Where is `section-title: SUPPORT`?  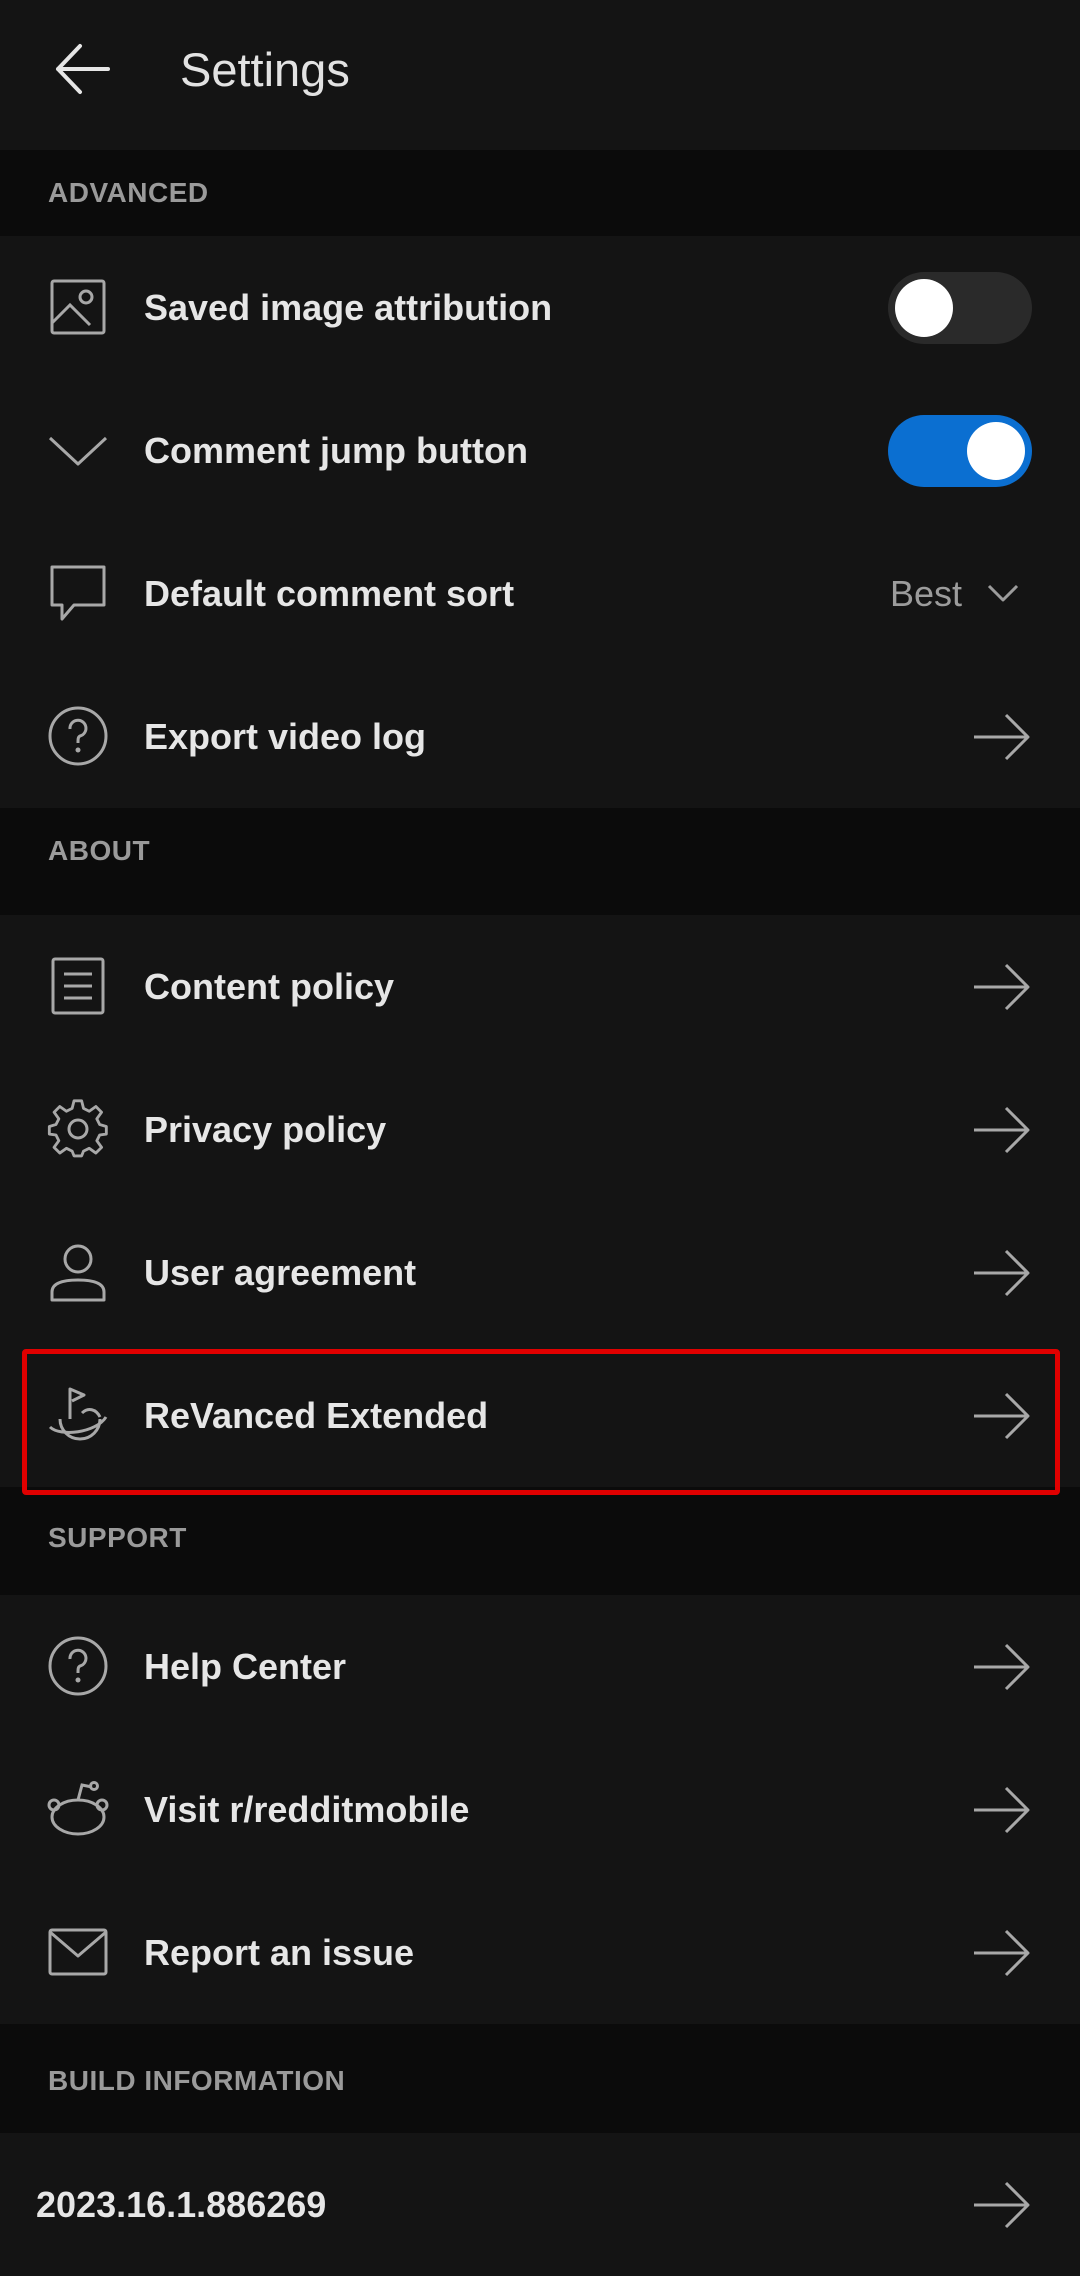 section-title: SUPPORT is located at coordinates (117, 1537).